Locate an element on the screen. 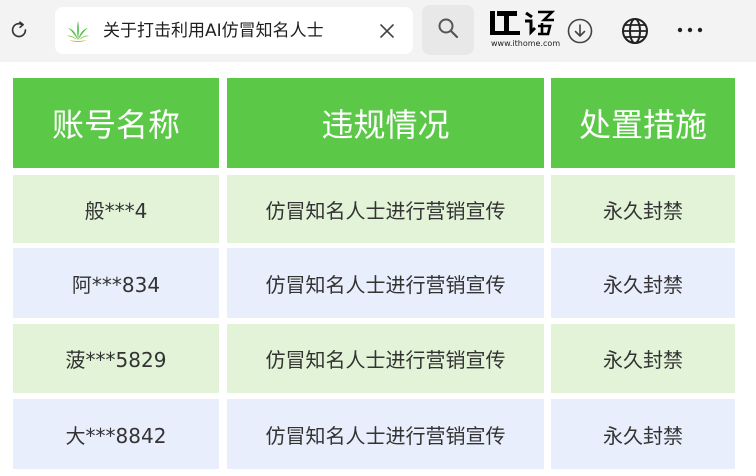 The width and height of the screenshot is (756, 476). search-icon is located at coordinates (448, 30).